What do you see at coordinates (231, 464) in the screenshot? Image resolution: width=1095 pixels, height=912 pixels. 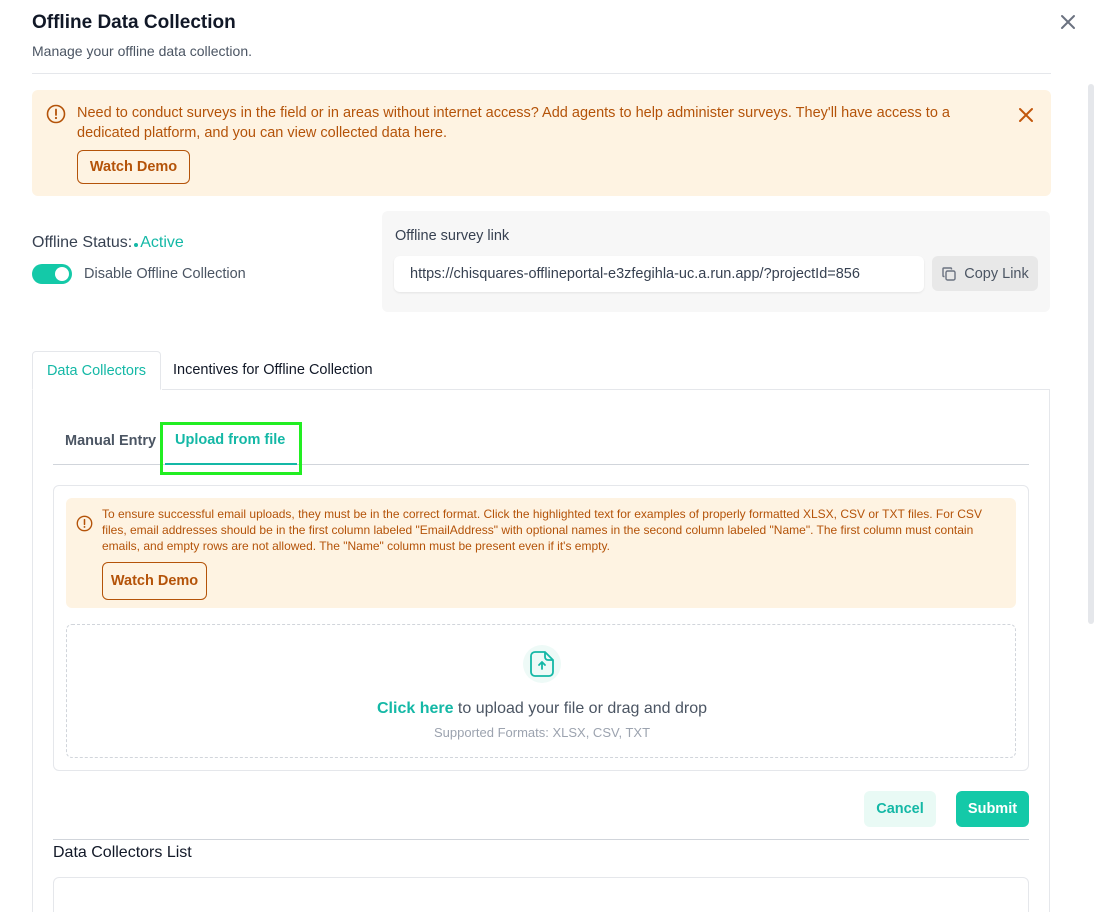 I see `active-subtab-indicator` at bounding box center [231, 464].